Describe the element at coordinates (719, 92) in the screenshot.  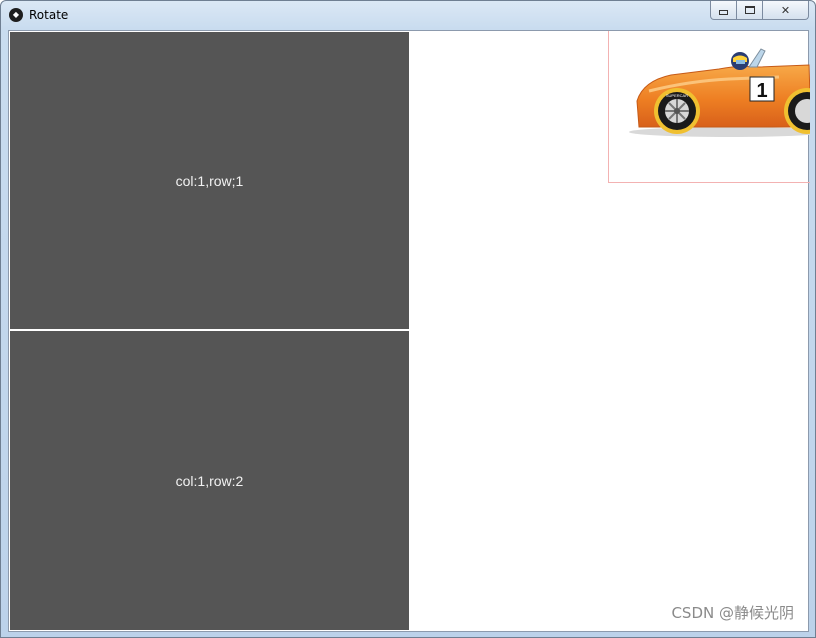
I see `race-car-icon: 1 SUPERCAR` at that location.